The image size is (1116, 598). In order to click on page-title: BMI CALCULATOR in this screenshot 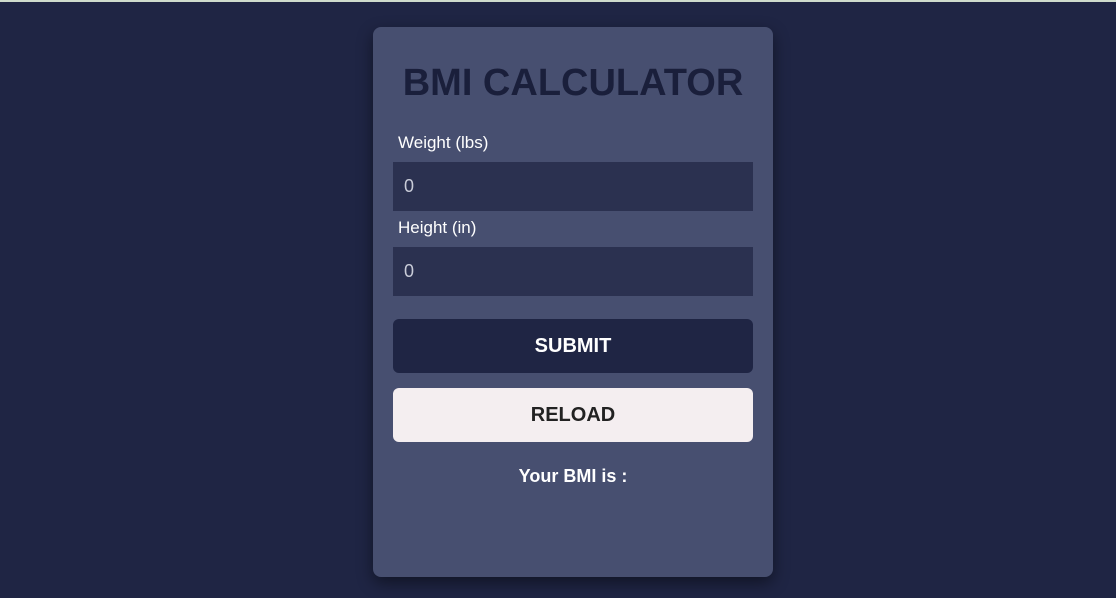, I will do `click(573, 83)`.